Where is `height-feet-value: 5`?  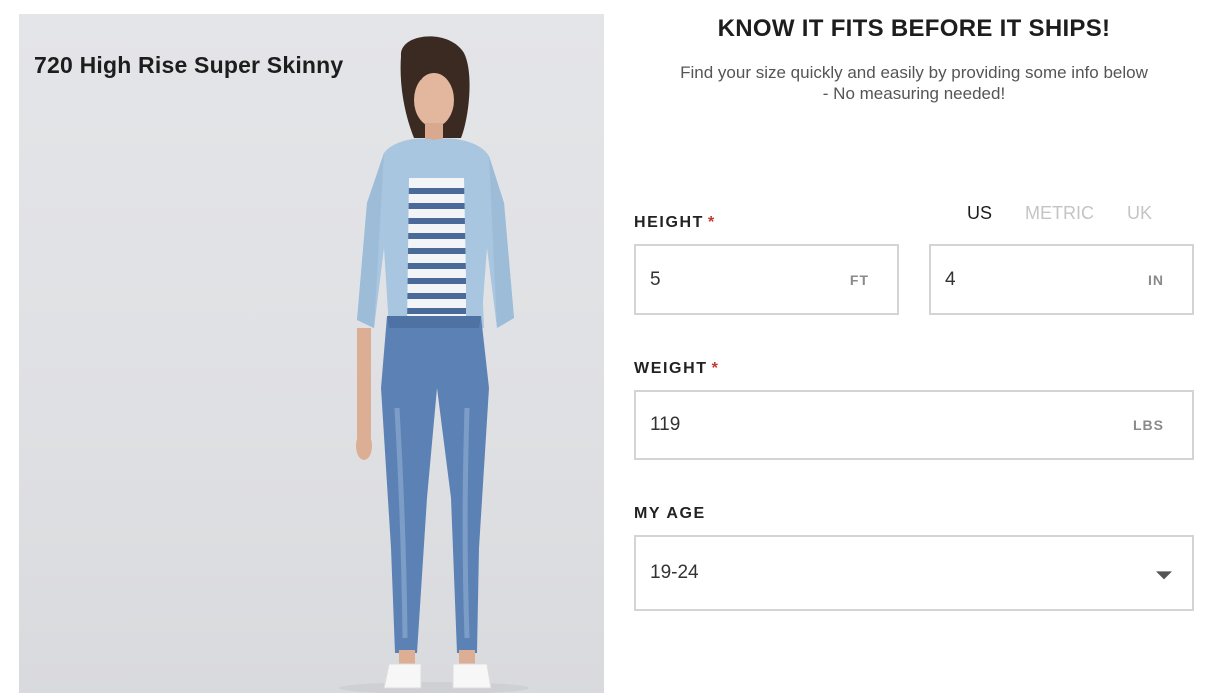 height-feet-value: 5 is located at coordinates (655, 279).